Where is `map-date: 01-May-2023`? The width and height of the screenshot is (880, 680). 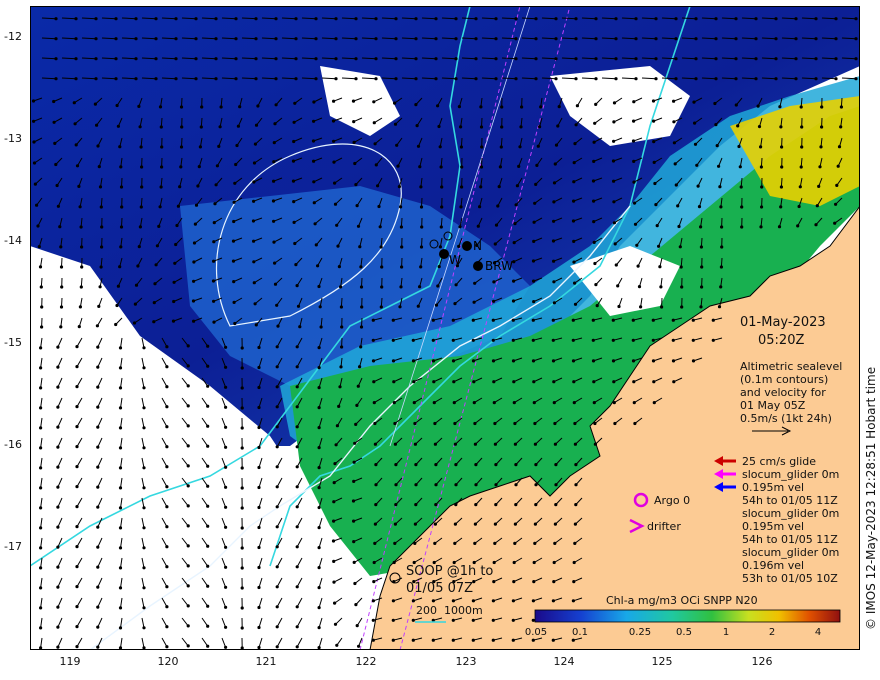
map-date: 01-May-2023 is located at coordinates (783, 322).